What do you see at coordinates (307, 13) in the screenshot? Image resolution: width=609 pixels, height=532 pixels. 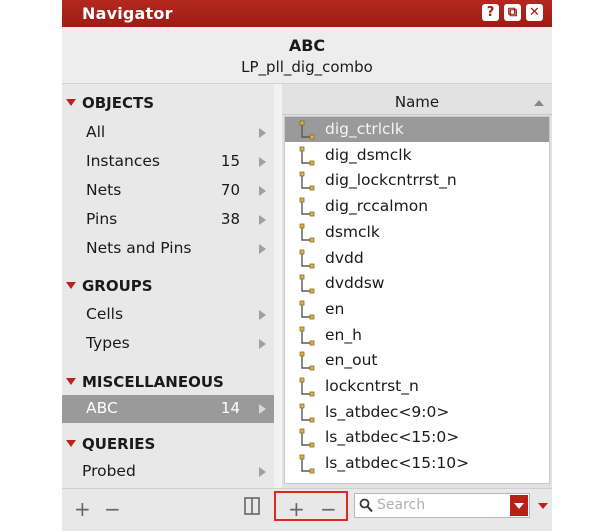 I see `title-bar: Navigator ? ⧉ ✕` at bounding box center [307, 13].